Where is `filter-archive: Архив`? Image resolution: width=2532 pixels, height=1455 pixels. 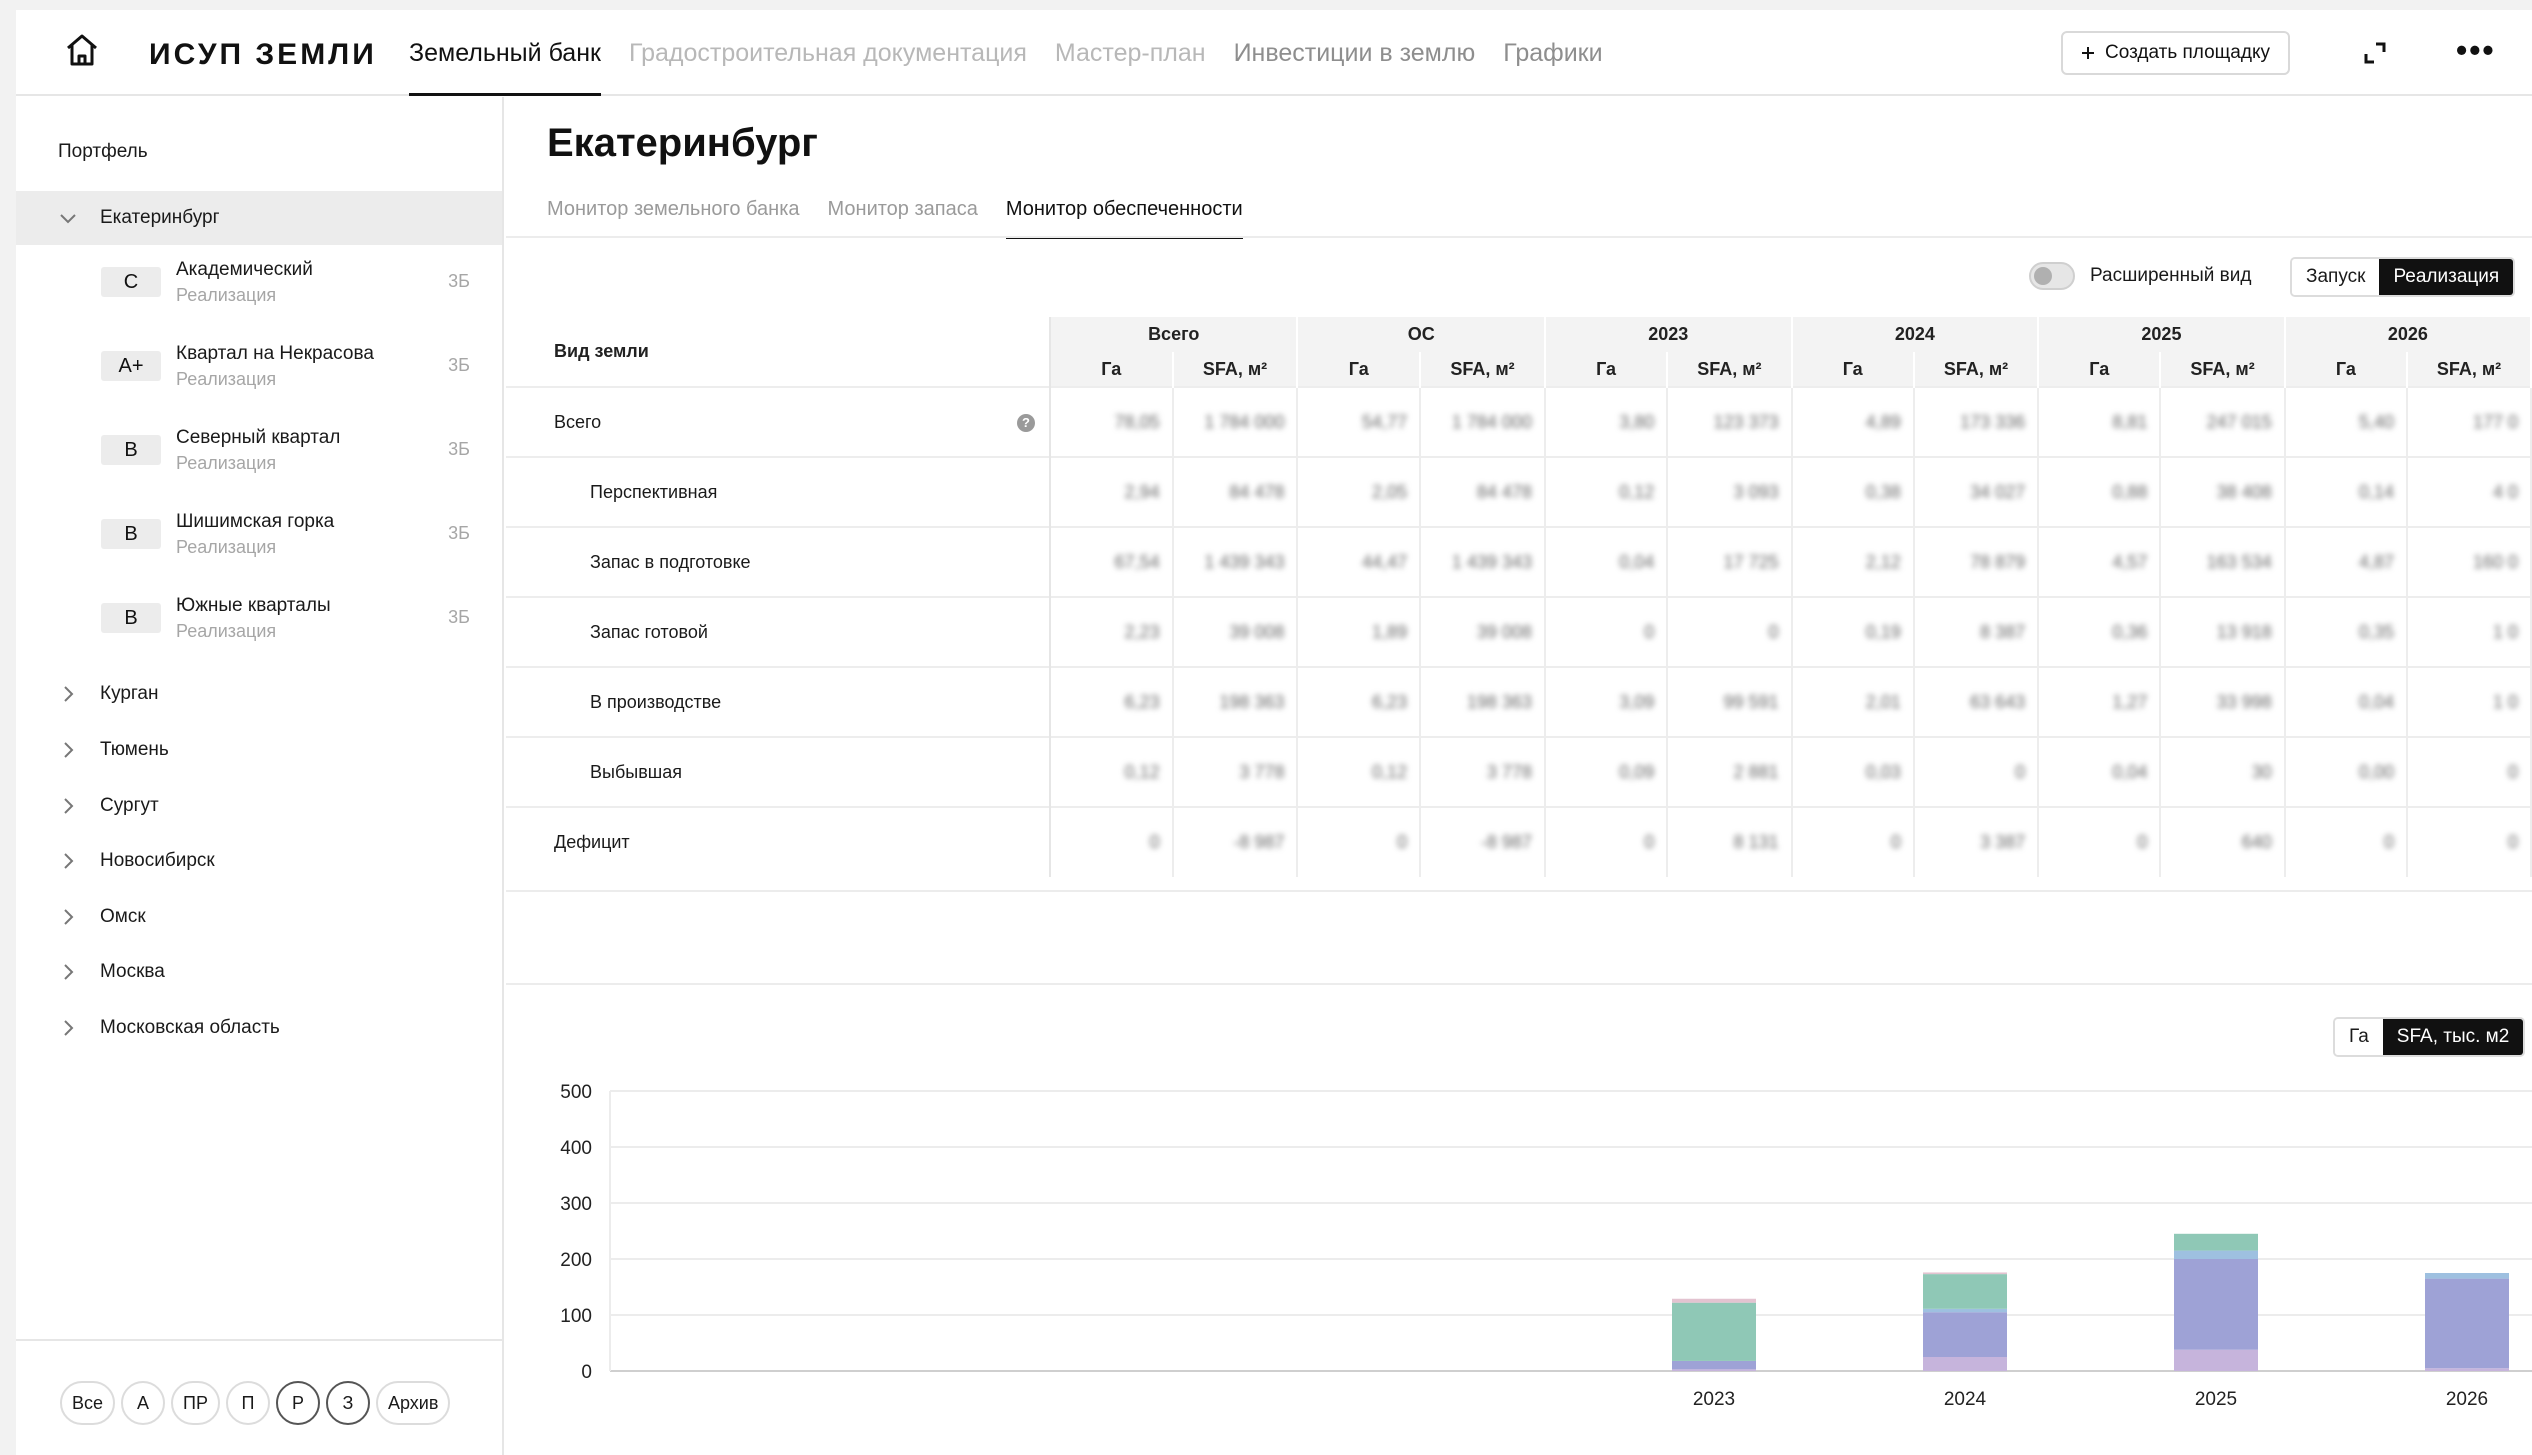
filter-archive: Архив is located at coordinates (413, 1403).